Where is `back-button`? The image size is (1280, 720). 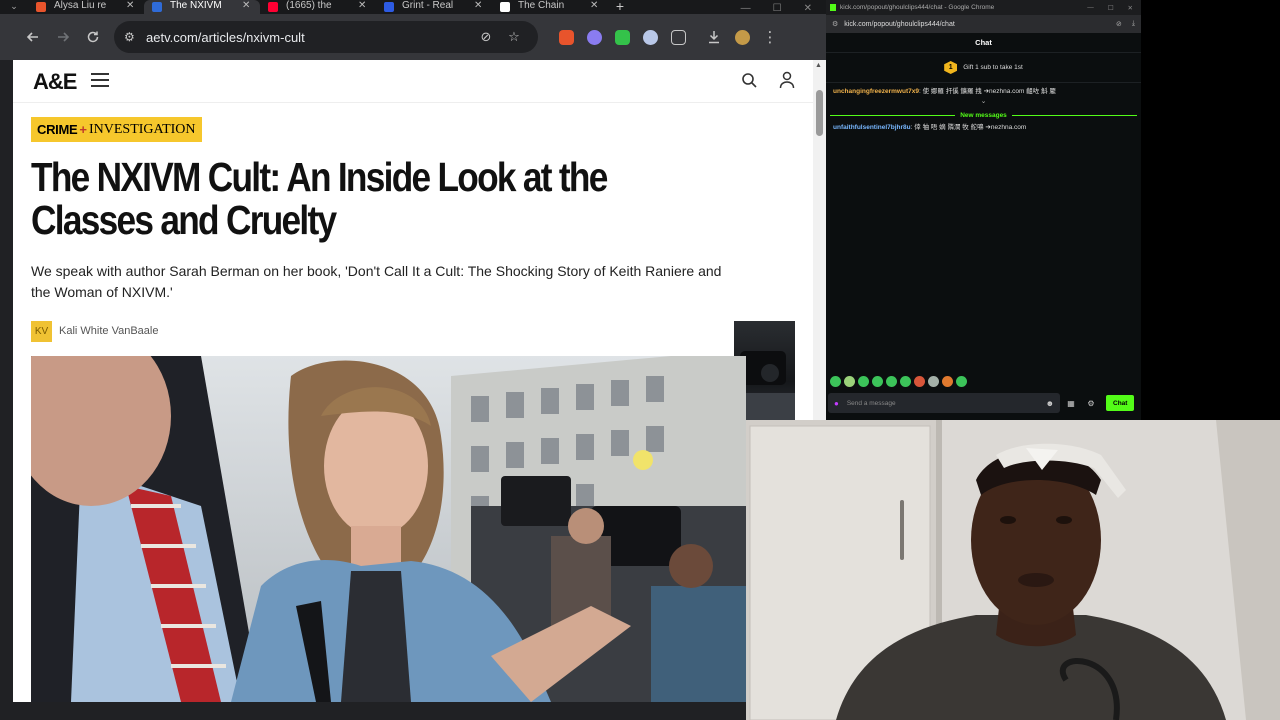
back-button is located at coordinates (33, 37).